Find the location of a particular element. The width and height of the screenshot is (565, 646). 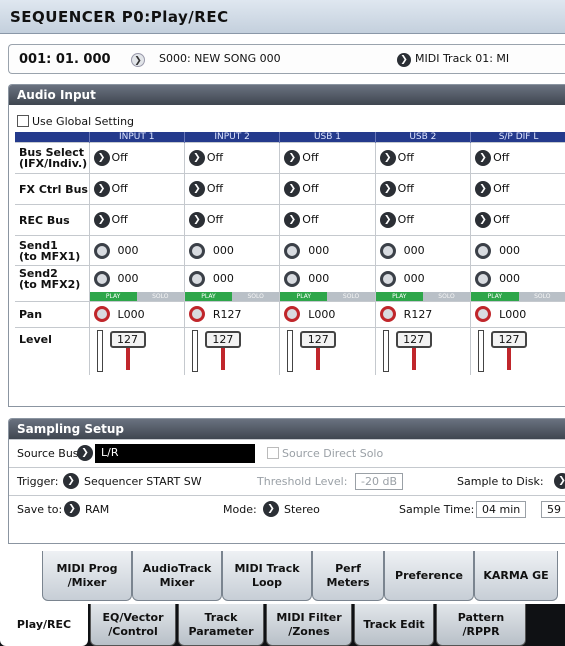

sample-to-disk-button: ❯ is located at coordinates (559, 481).